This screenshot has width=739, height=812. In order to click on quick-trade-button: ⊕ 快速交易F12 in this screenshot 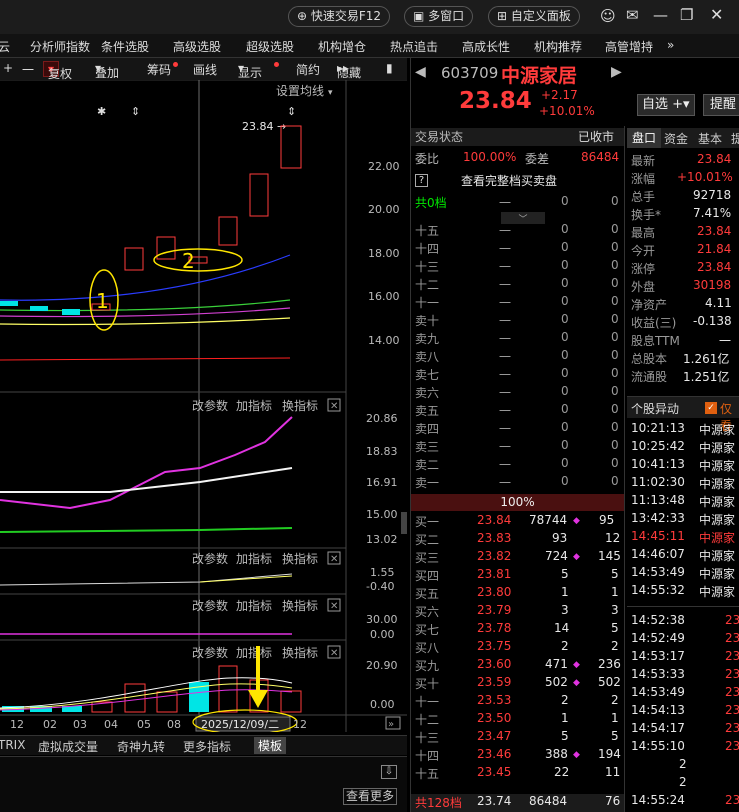, I will do `click(339, 16)`.